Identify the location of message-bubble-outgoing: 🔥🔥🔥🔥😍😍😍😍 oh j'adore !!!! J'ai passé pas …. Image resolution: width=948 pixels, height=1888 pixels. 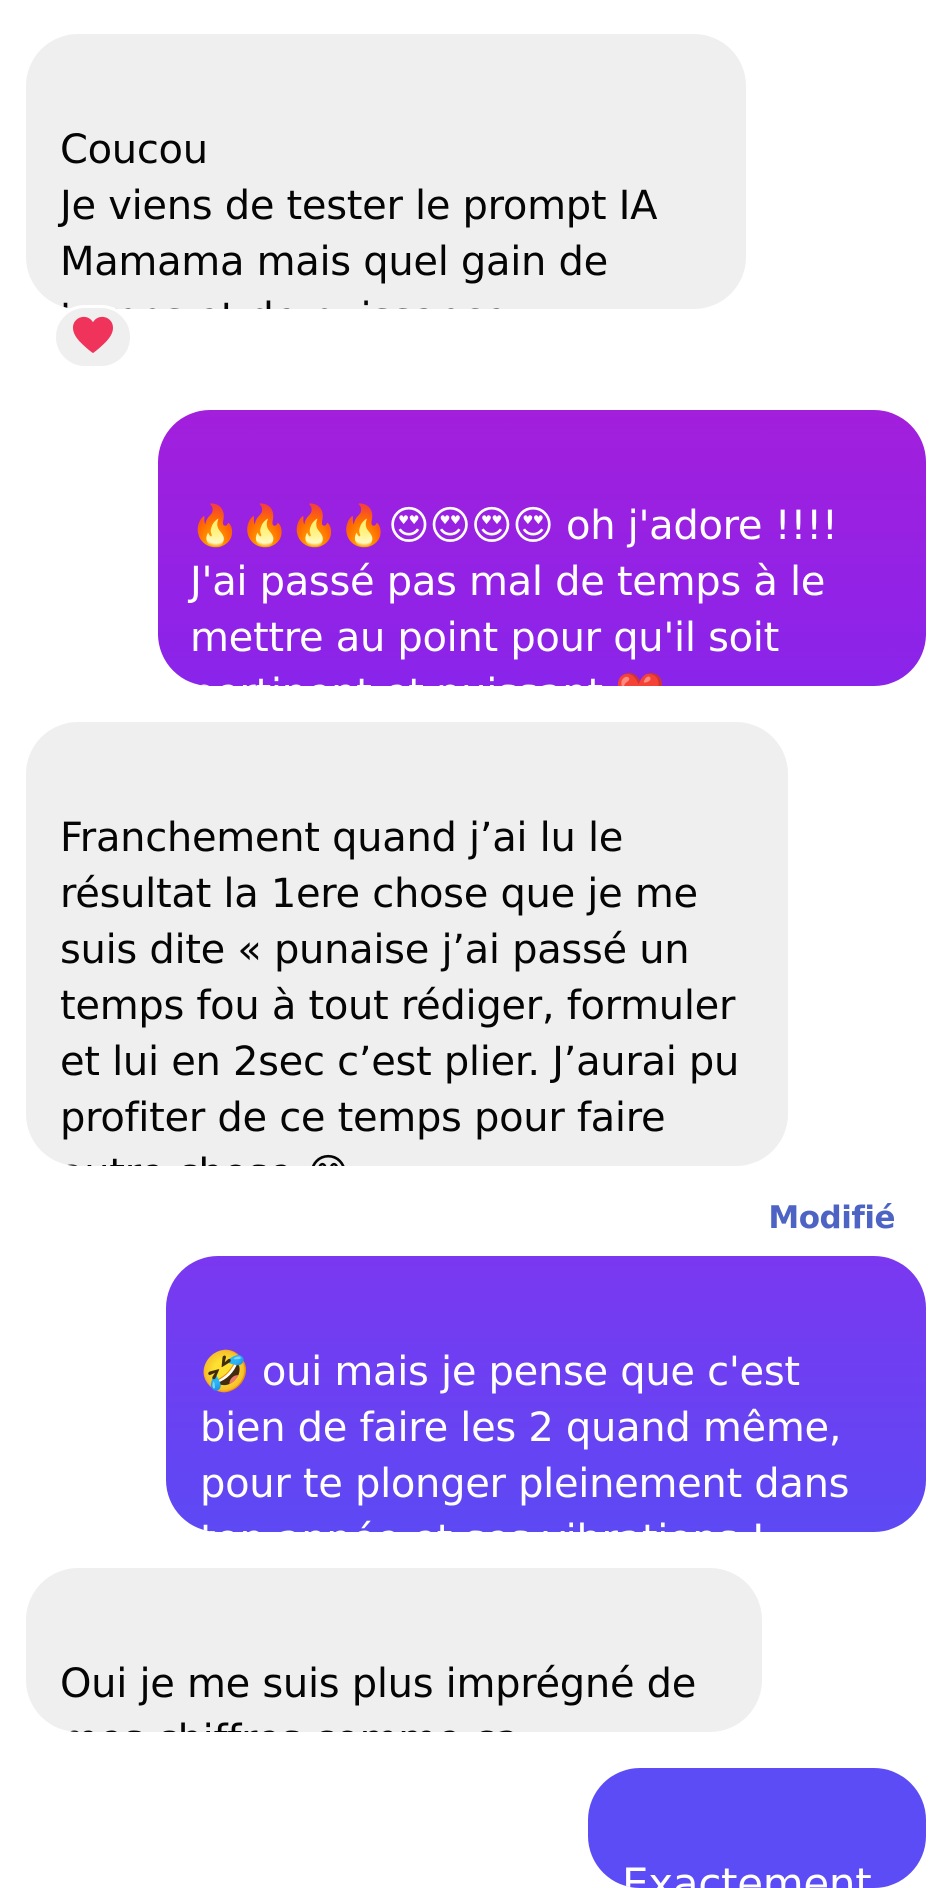
(542, 548).